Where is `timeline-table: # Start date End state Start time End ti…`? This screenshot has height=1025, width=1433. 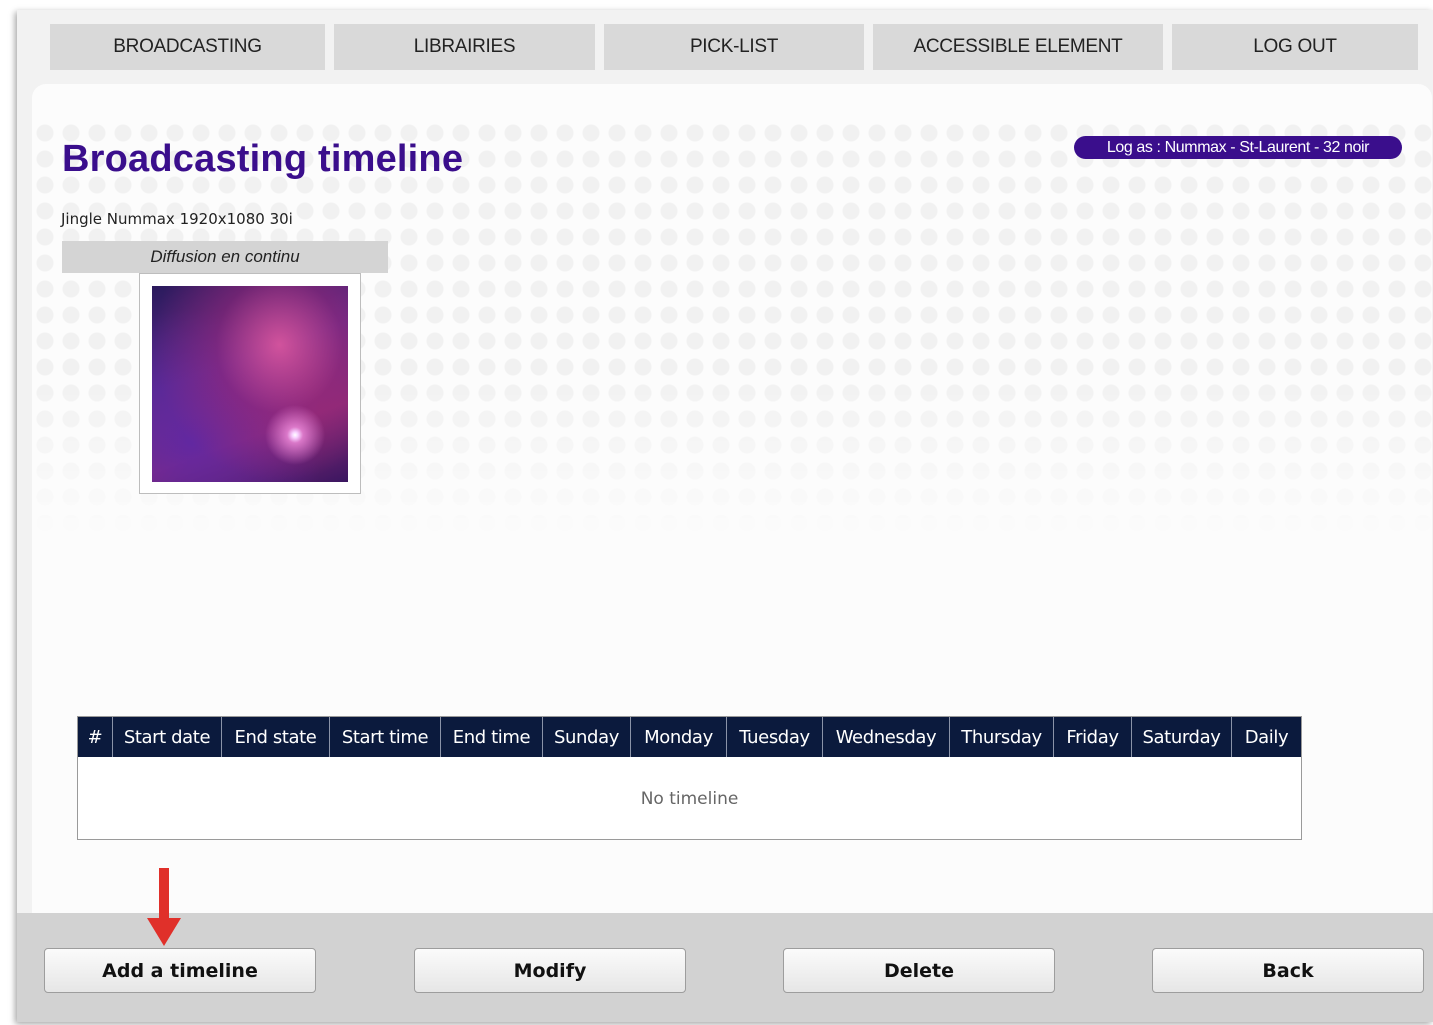
timeline-table: # Start date End state Start time End ti… is located at coordinates (689, 778).